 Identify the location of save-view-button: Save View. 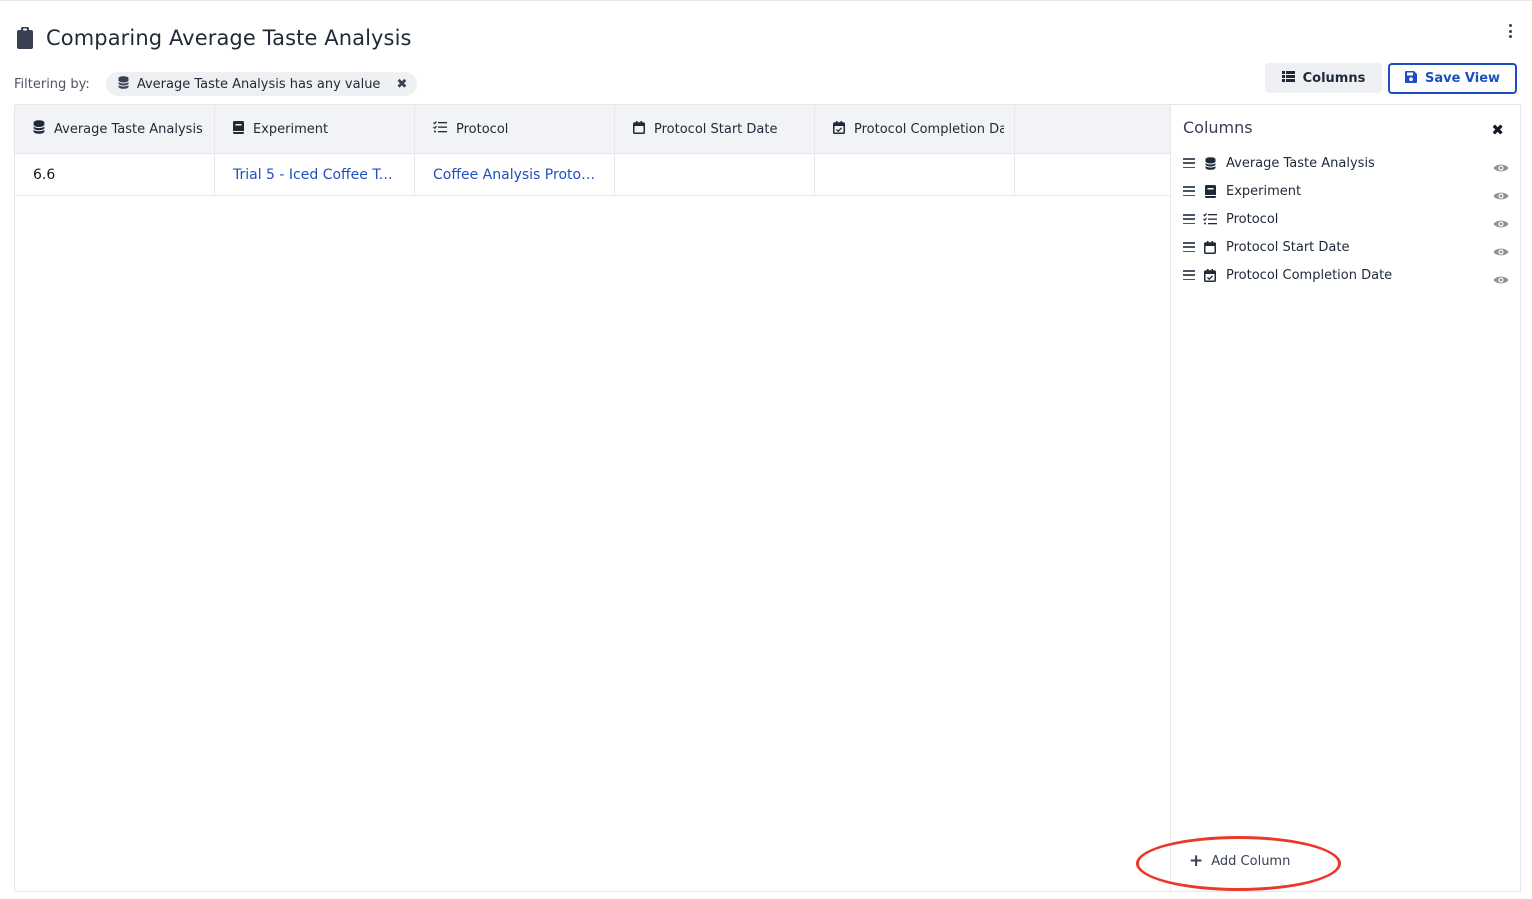
(1452, 78).